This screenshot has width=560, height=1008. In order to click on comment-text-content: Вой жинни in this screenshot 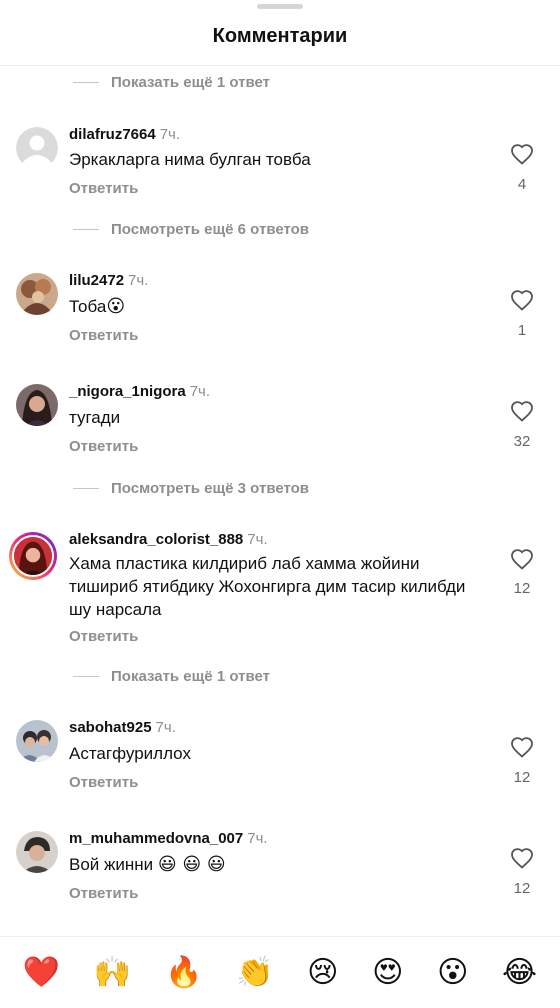, I will do `click(111, 864)`.